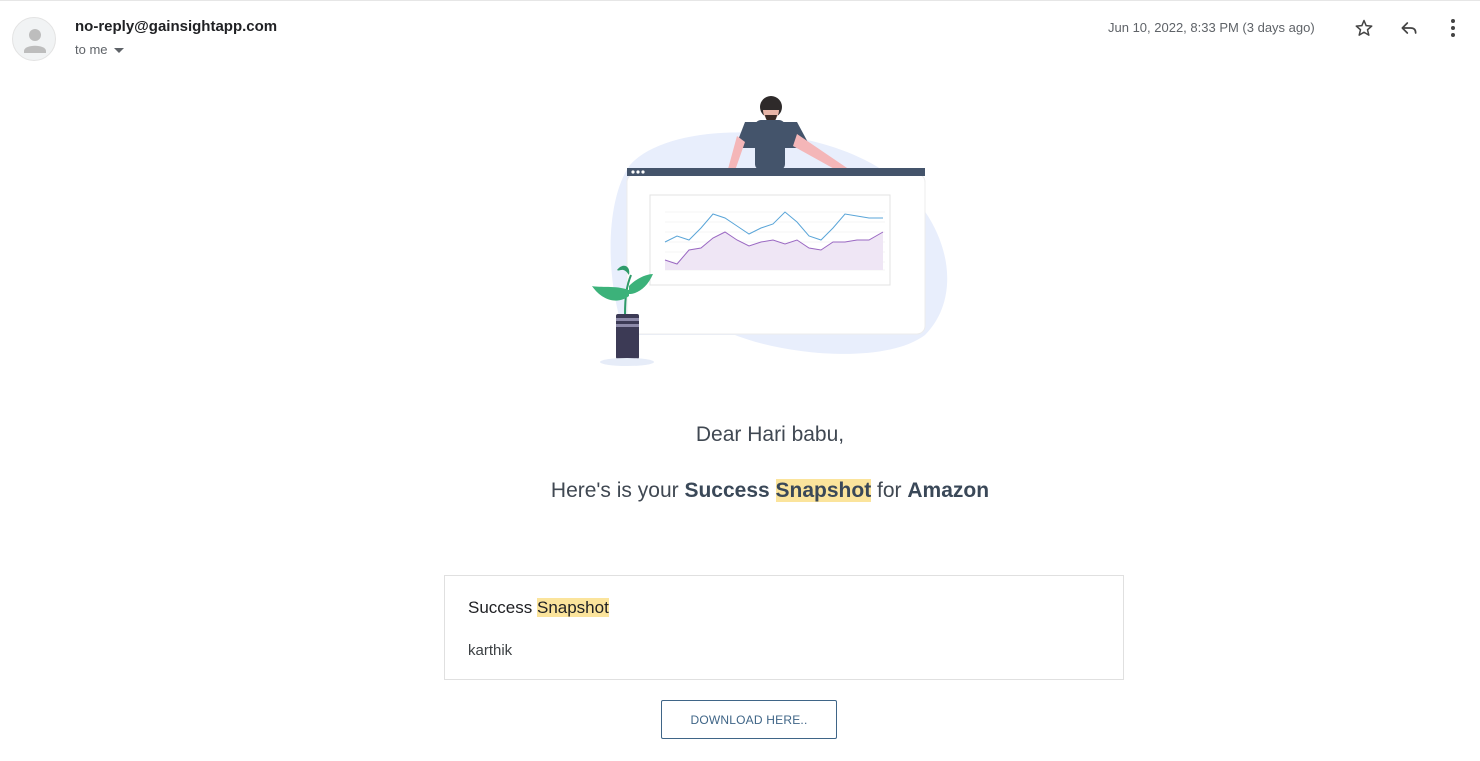 The width and height of the screenshot is (1480, 761). Describe the element at coordinates (1364, 28) in the screenshot. I see `star-icon` at that location.